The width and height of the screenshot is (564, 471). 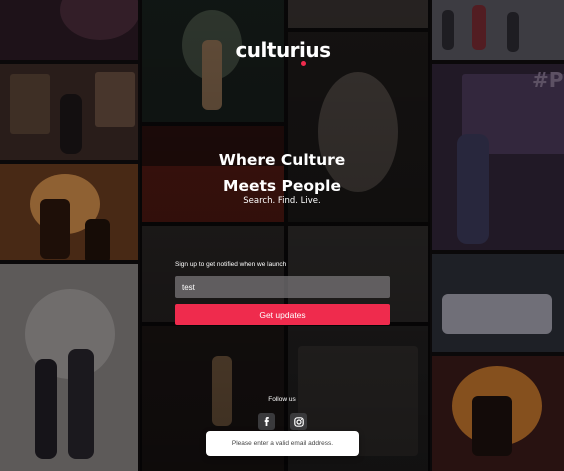 What do you see at coordinates (266, 421) in the screenshot?
I see `facebook-icon` at bounding box center [266, 421].